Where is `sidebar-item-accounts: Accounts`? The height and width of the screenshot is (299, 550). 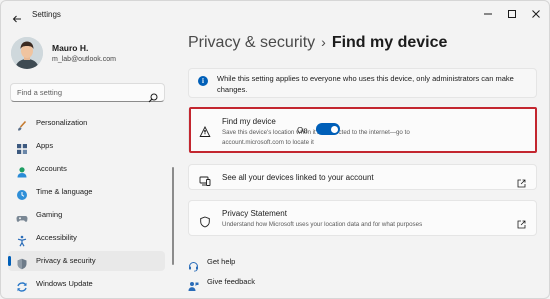
sidebar-item-accounts: Accounts is located at coordinates (86, 169).